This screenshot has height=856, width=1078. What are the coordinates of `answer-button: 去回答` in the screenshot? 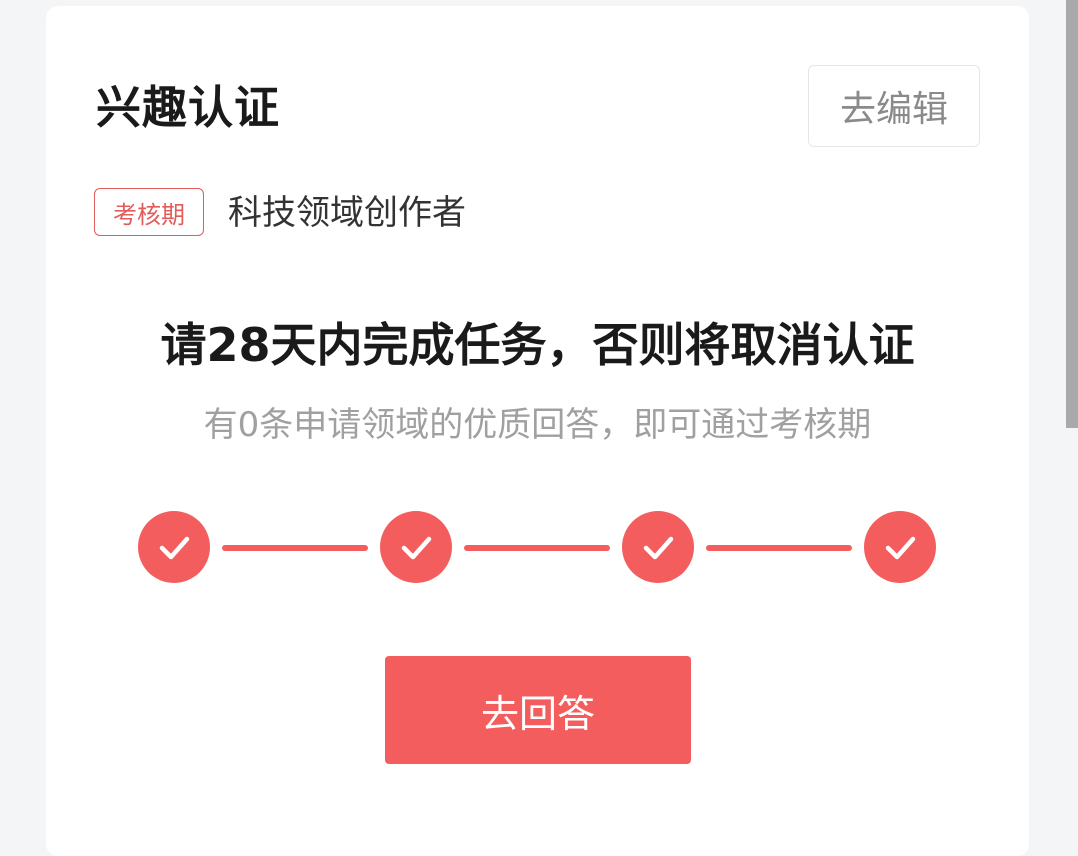 It's located at (538, 710).